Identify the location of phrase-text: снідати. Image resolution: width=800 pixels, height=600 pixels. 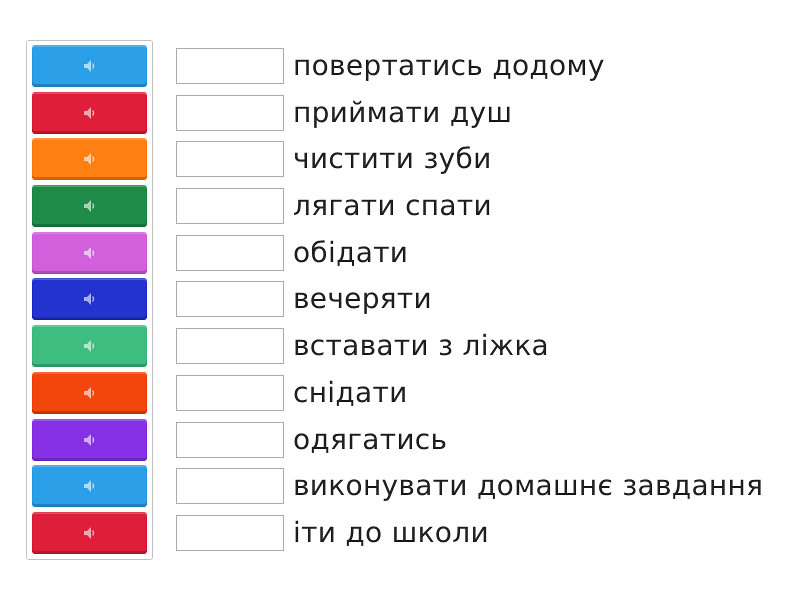
(350, 392).